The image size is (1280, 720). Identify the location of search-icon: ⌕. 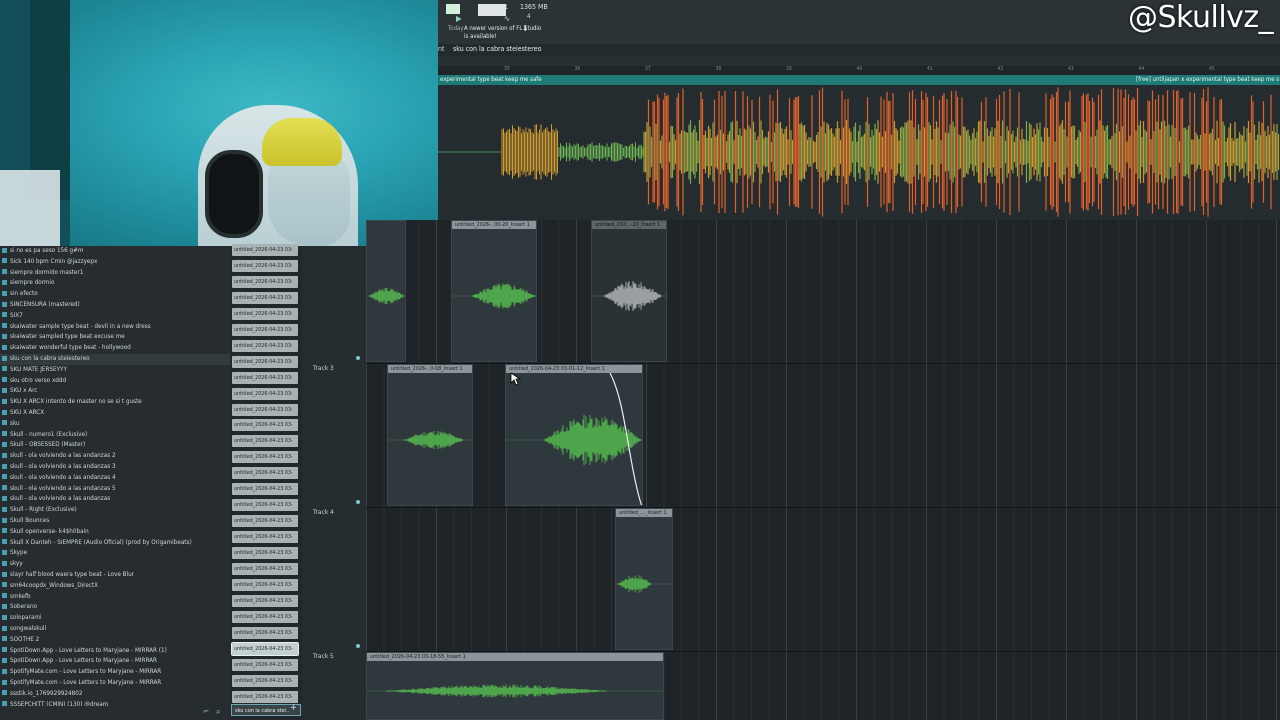
(218, 712).